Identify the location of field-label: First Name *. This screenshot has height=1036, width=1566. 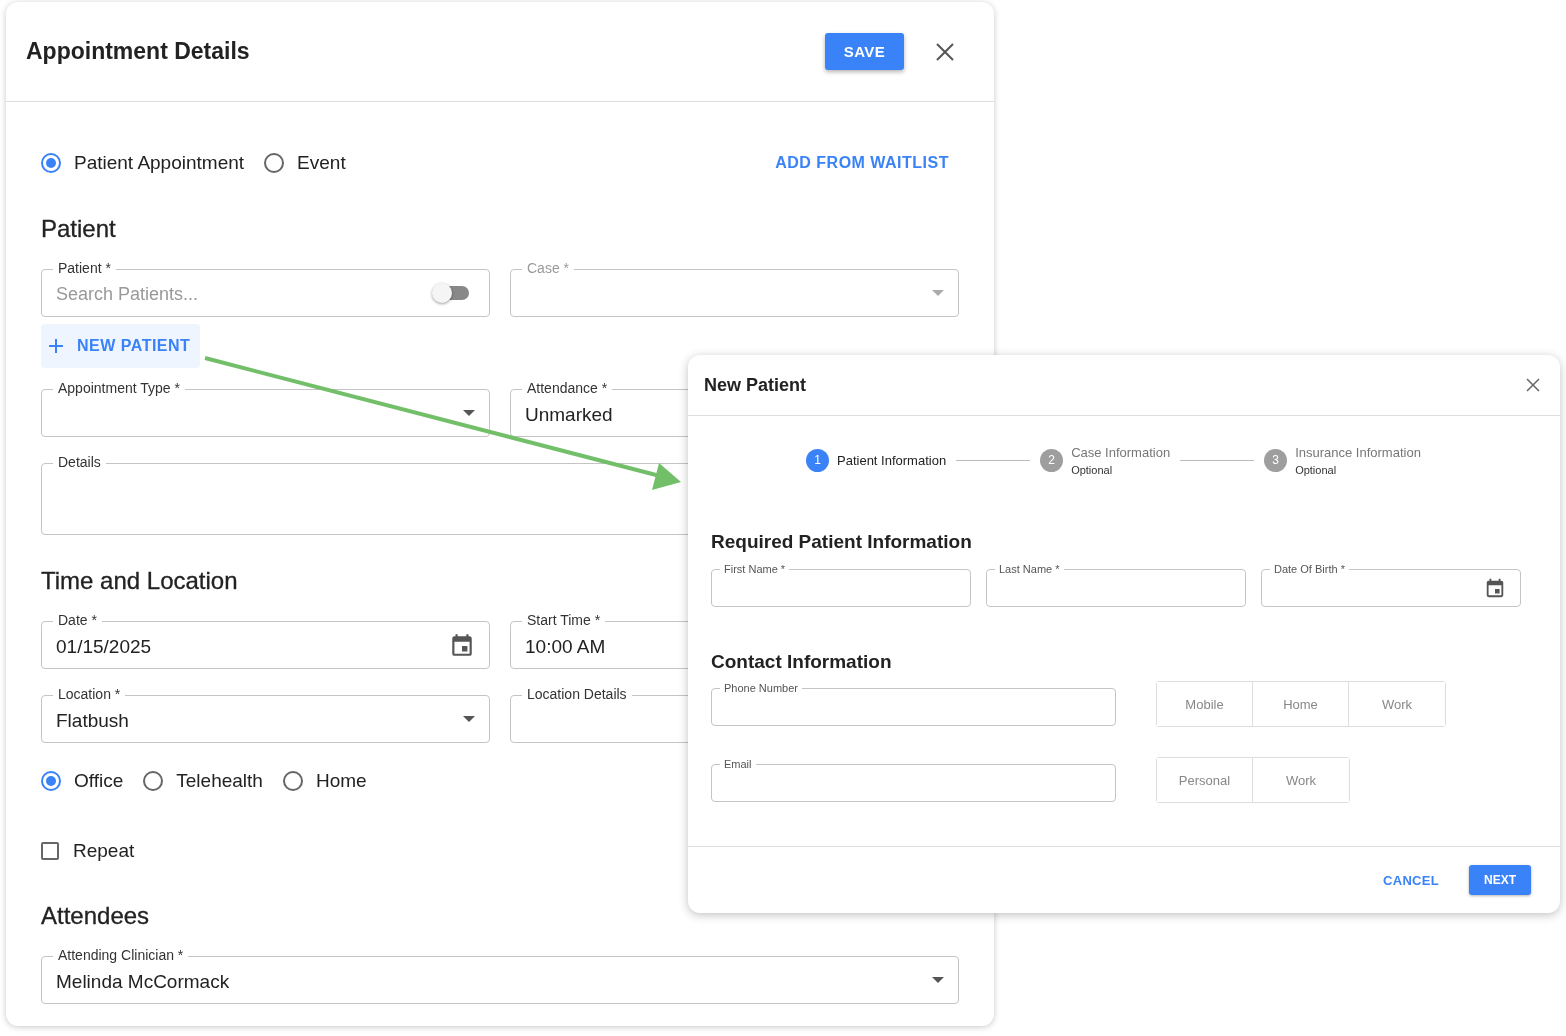
(755, 569).